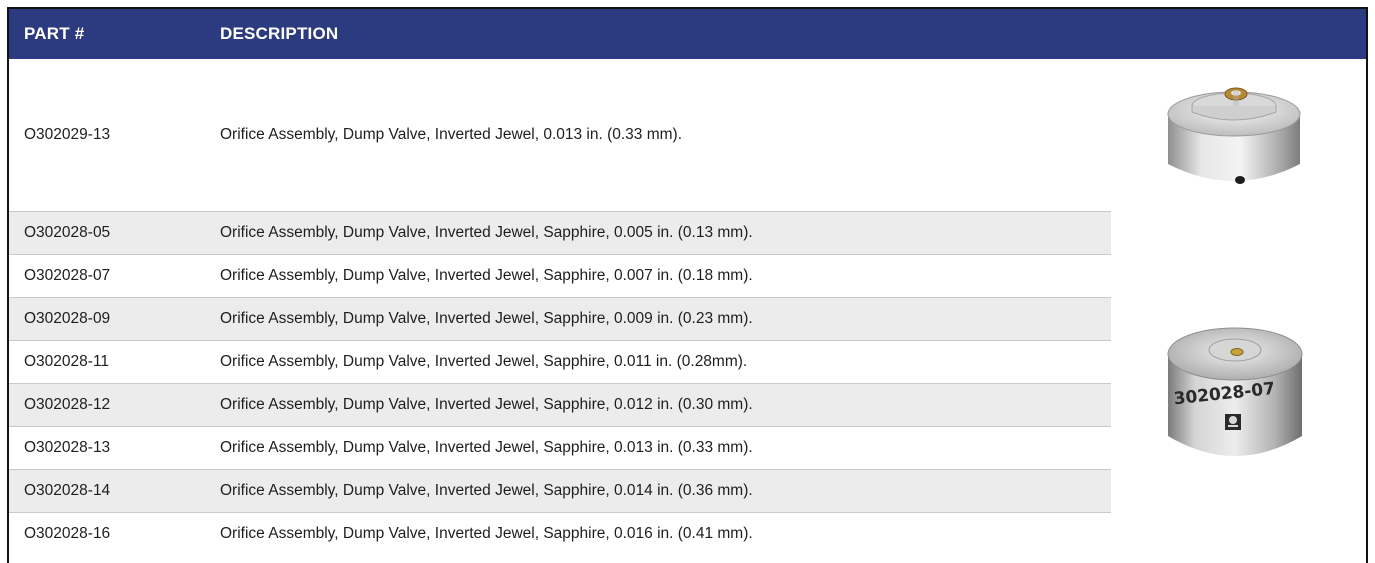 This screenshot has width=1375, height=563. Describe the element at coordinates (279, 33) in the screenshot. I see `header-description: DESCRIPTION` at that location.